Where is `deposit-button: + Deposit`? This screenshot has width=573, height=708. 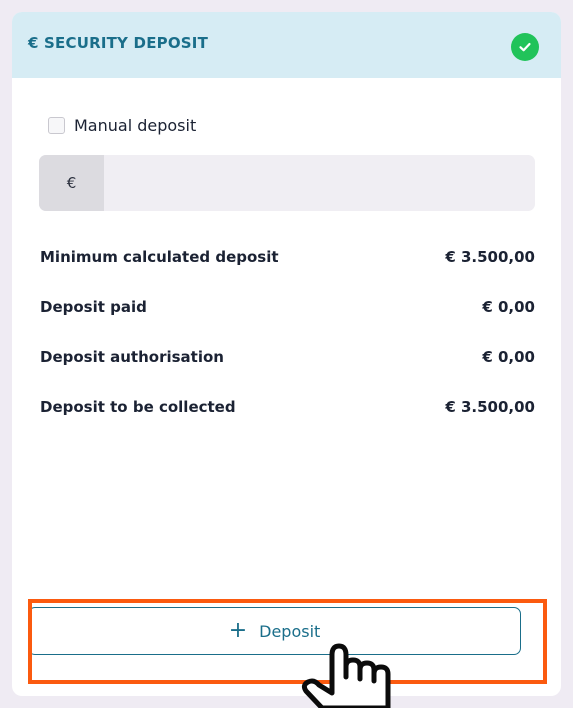 deposit-button: + Deposit is located at coordinates (274, 631).